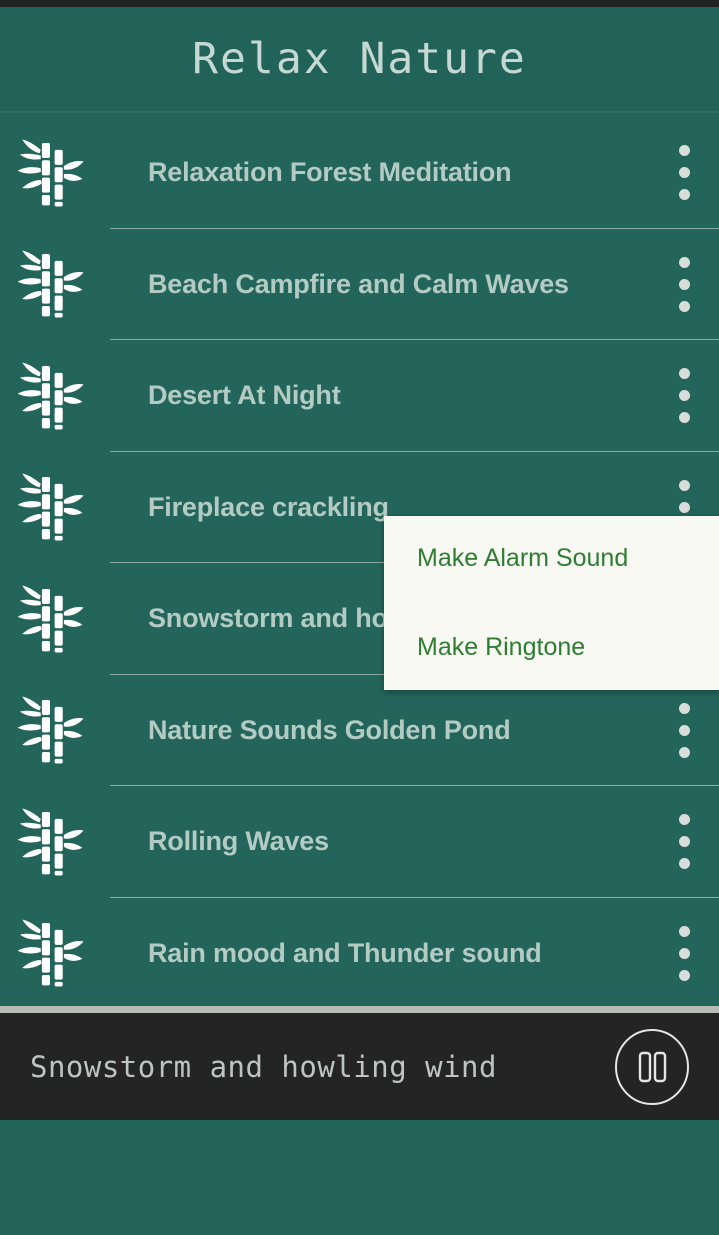 Image resolution: width=719 pixels, height=1235 pixels. Describe the element at coordinates (551, 603) in the screenshot. I see `context-menu: Make Alarm Sound Make Ringtone` at that location.